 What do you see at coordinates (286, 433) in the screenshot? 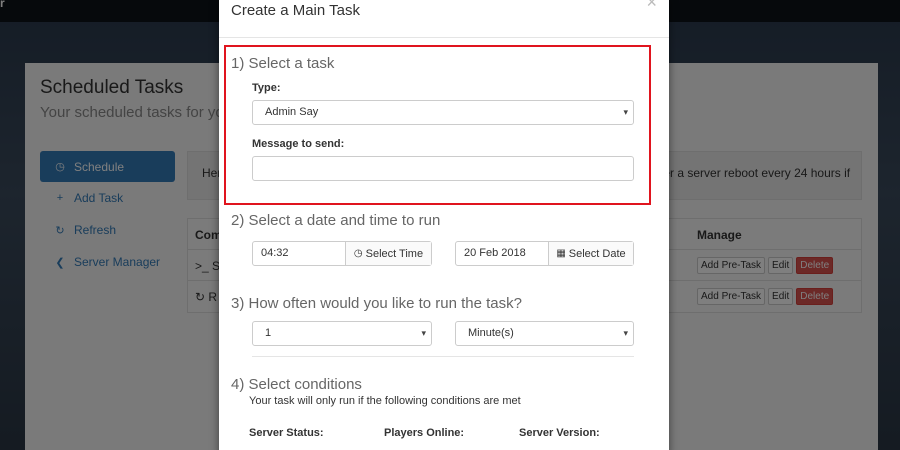
I see `server-status-label: Server Status:` at bounding box center [286, 433].